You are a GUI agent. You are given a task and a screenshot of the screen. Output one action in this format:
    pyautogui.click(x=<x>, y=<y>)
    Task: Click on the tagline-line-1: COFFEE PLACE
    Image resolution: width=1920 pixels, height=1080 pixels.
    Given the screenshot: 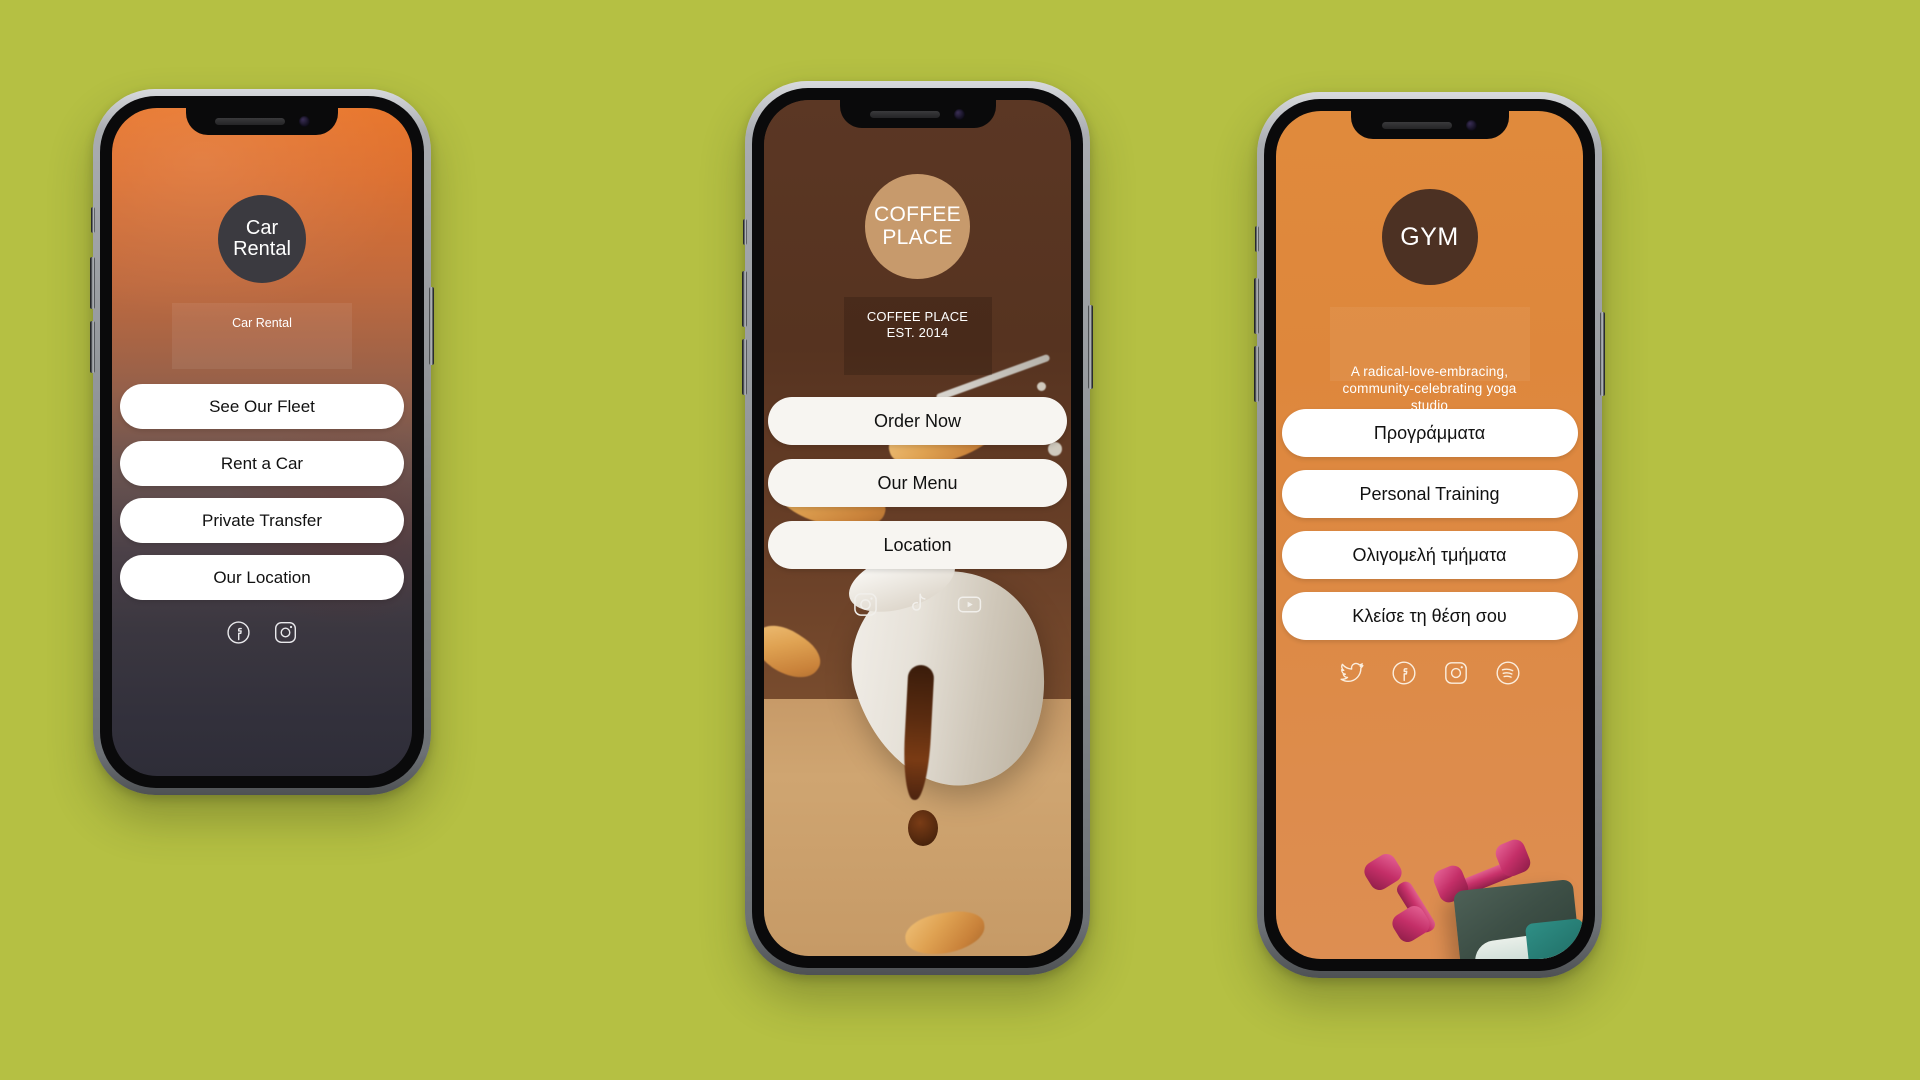 What is the action you would take?
    pyautogui.click(x=917, y=316)
    